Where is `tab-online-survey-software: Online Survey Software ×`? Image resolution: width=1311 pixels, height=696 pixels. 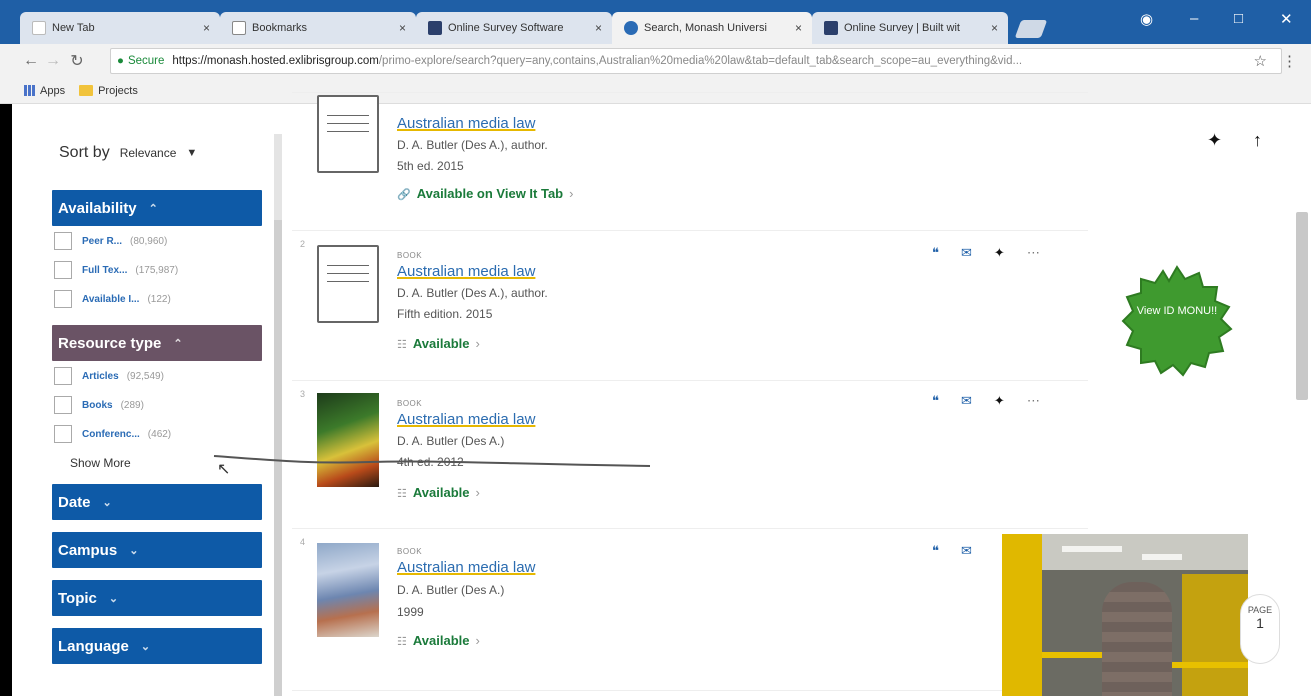 tab-online-survey-software: Online Survey Software × is located at coordinates (514, 28).